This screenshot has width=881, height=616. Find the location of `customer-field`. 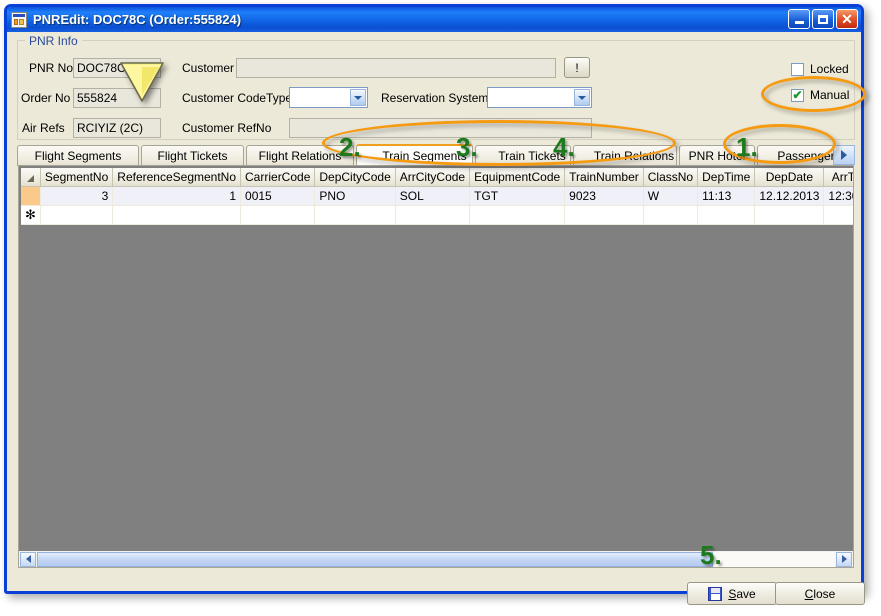

customer-field is located at coordinates (396, 68).